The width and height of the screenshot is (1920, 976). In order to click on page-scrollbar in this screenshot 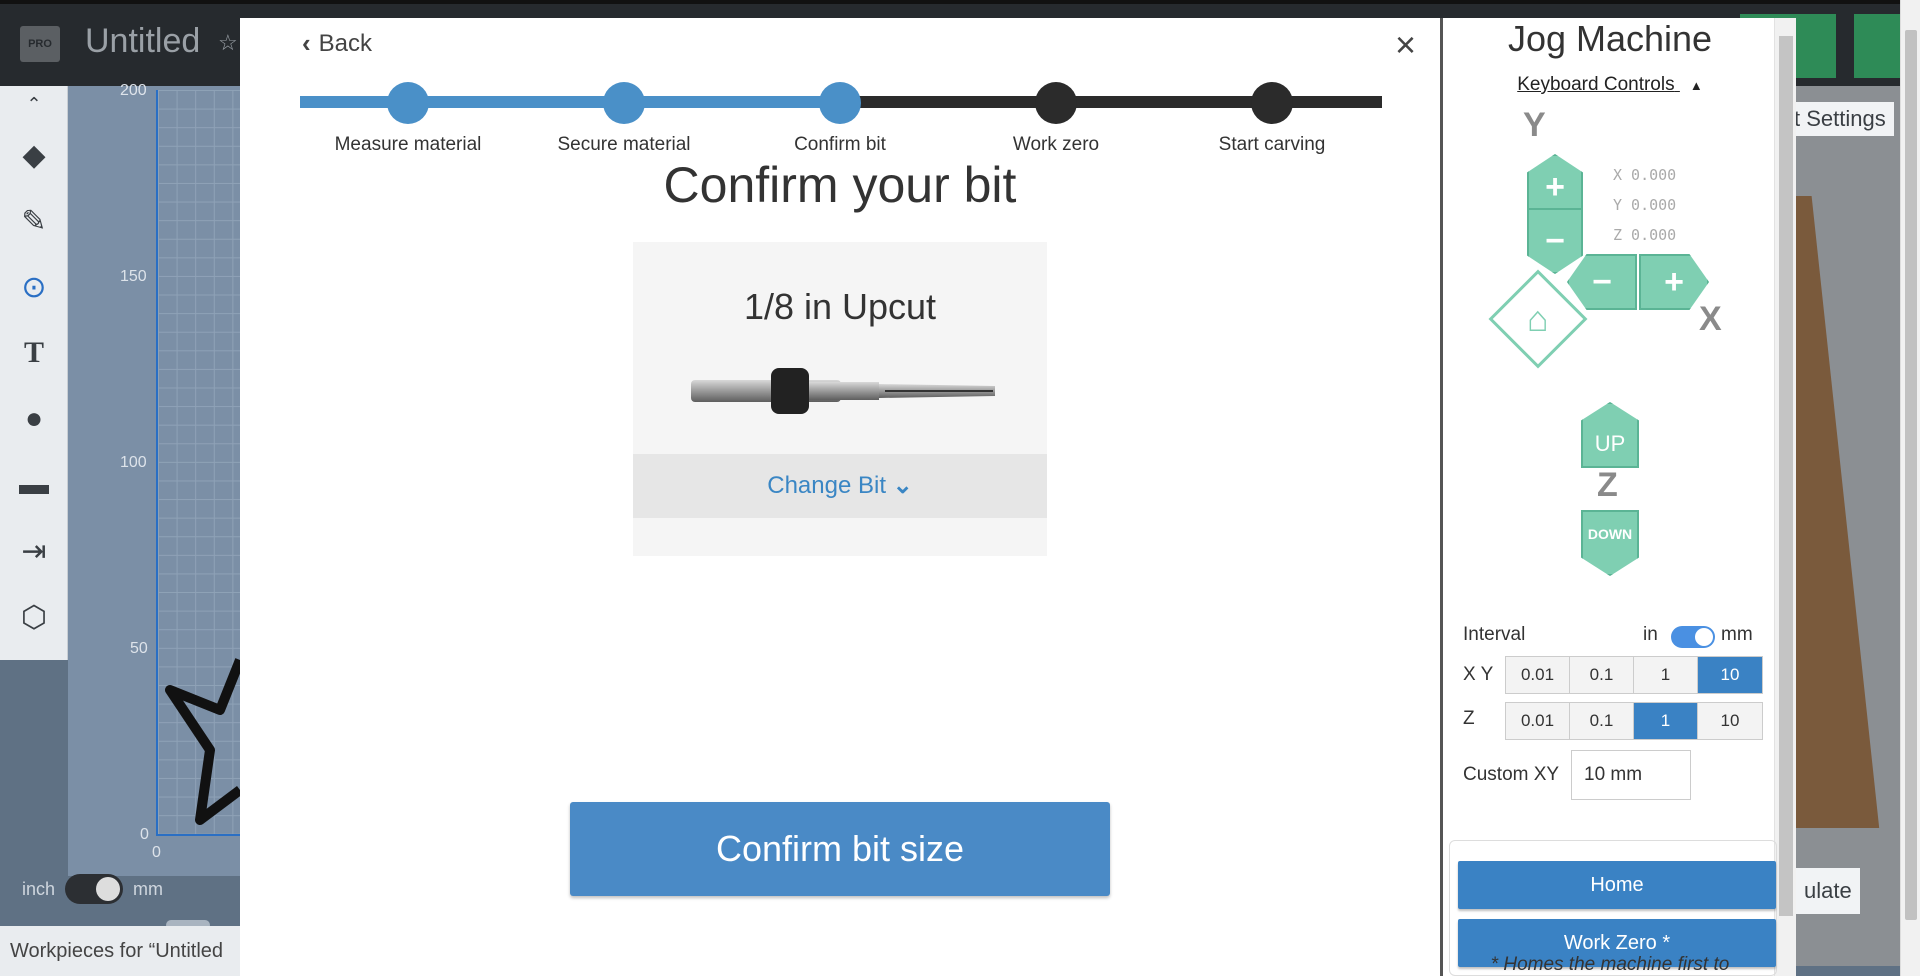, I will do `click(1910, 488)`.